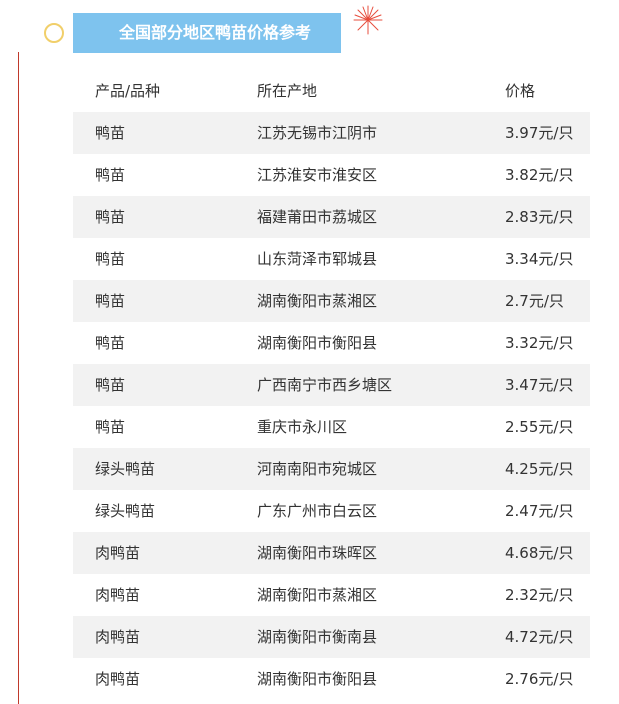 The width and height of the screenshot is (619, 704). What do you see at coordinates (317, 553) in the screenshot?
I see `cell-origin: 湖南衡阳市珠晖区` at bounding box center [317, 553].